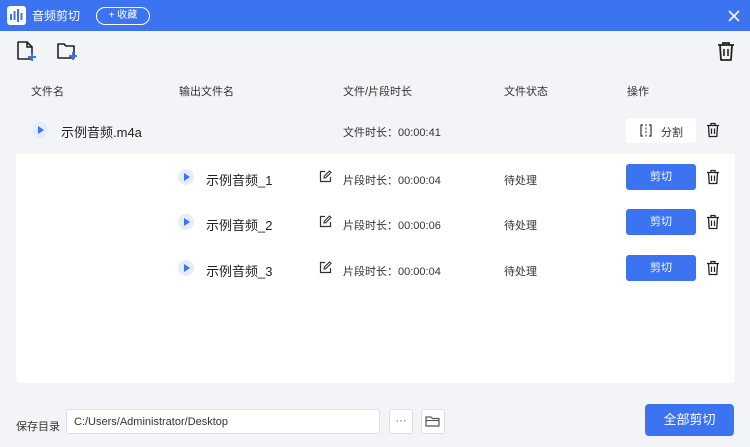  What do you see at coordinates (378, 92) in the screenshot?
I see `header-duration: 文件/片段时长` at bounding box center [378, 92].